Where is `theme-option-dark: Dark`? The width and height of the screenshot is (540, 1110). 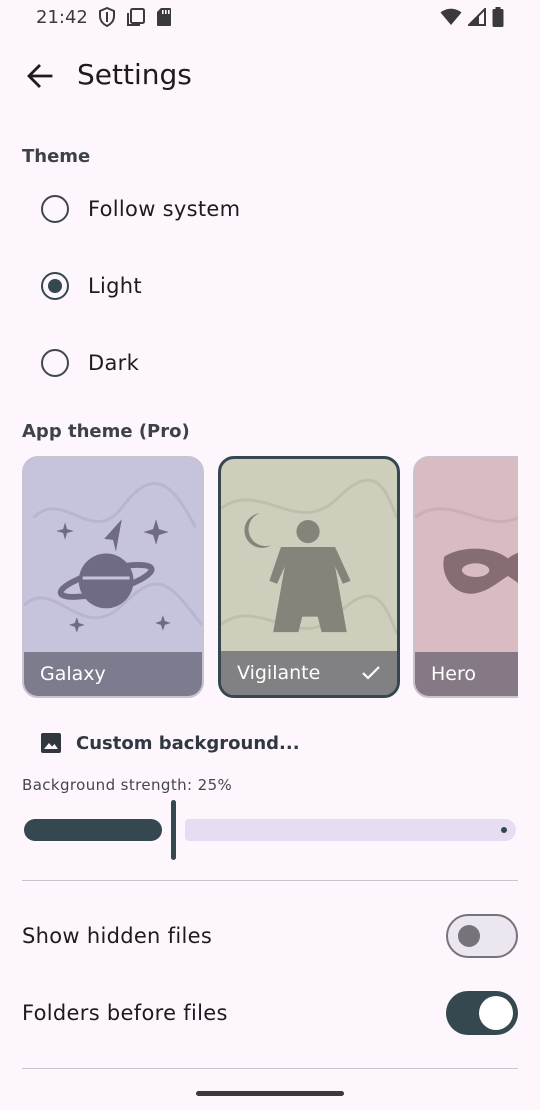 theme-option-dark: Dark is located at coordinates (270, 363).